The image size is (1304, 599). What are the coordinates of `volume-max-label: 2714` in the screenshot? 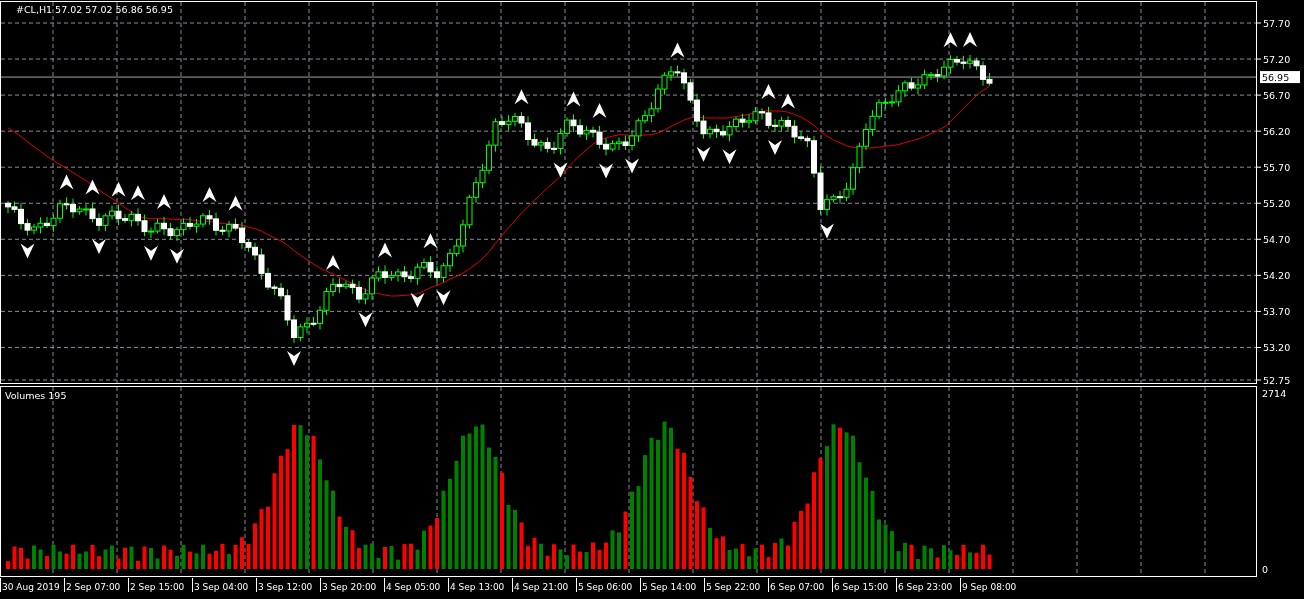 It's located at (1274, 393).